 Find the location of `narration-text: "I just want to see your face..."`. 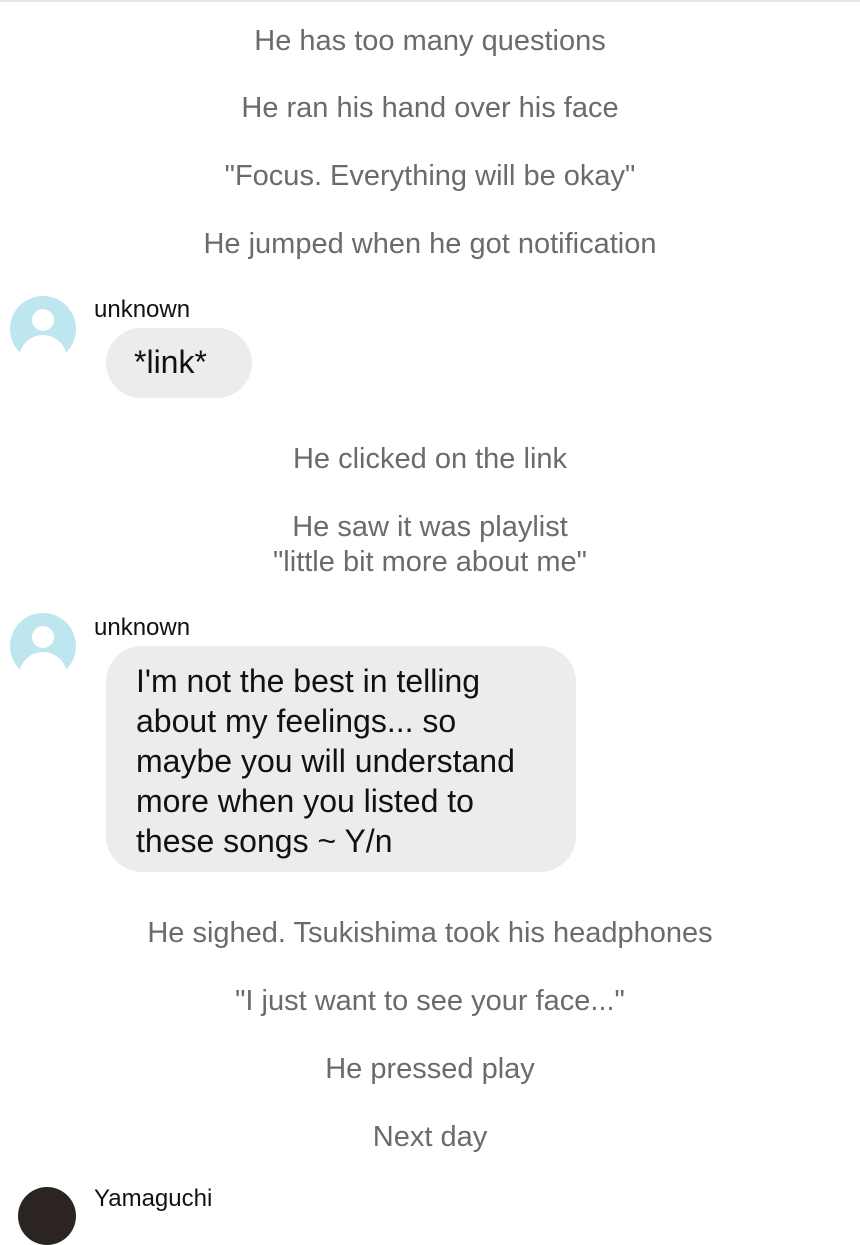

narration-text: "I just want to see your face..." is located at coordinates (430, 1001).